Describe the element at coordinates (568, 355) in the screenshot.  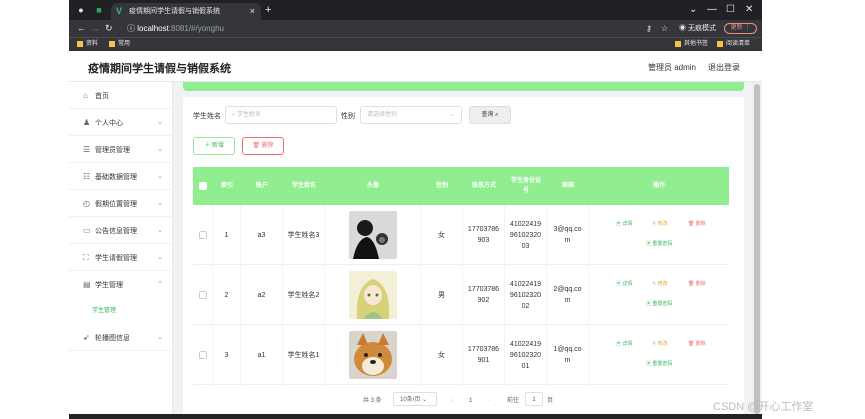
I see `cell-email: 1@qq.com` at that location.